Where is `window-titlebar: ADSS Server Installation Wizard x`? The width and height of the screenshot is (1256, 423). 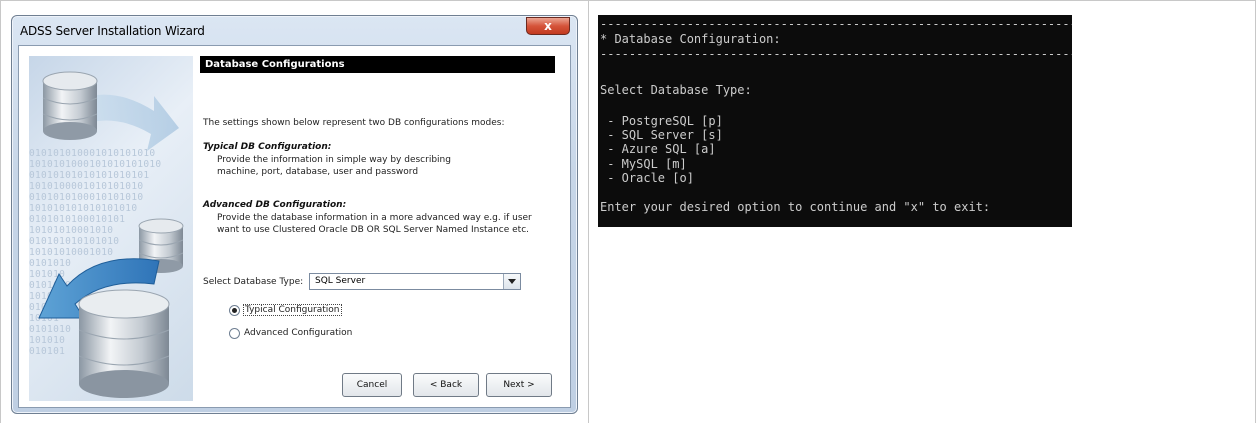
window-titlebar: ADSS Server Installation Wizard x is located at coordinates (294, 31).